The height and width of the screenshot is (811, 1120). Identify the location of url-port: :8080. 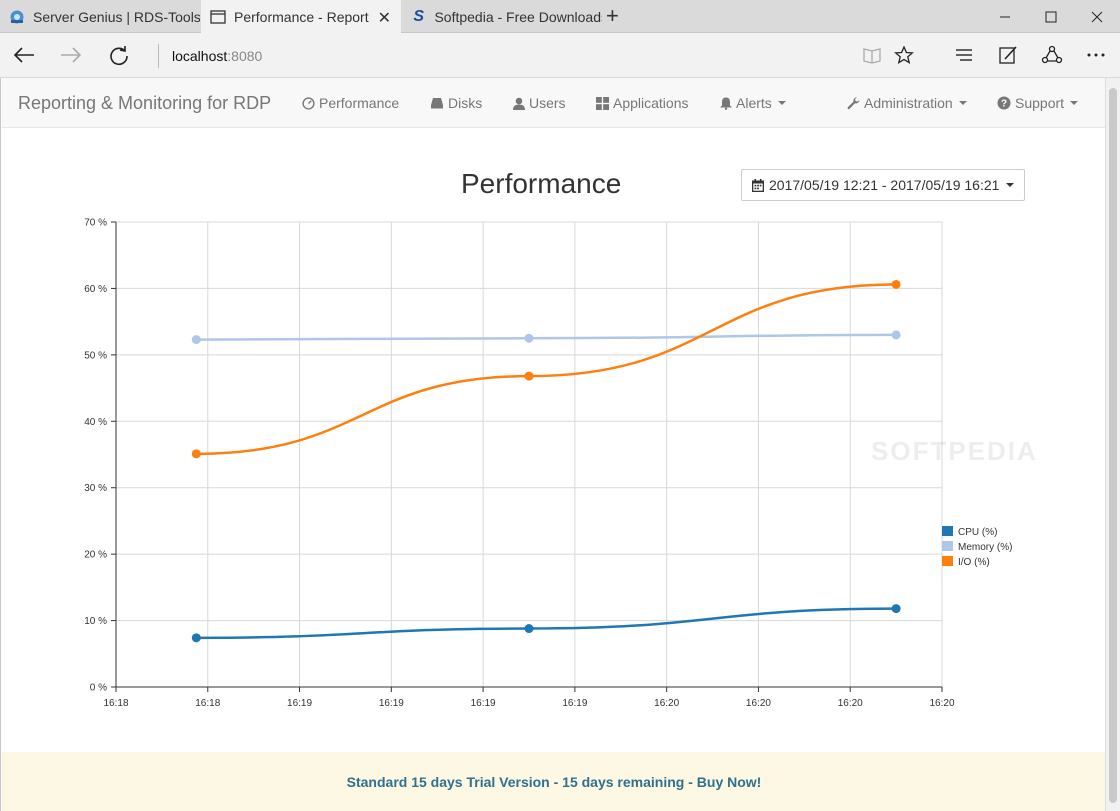
(245, 56).